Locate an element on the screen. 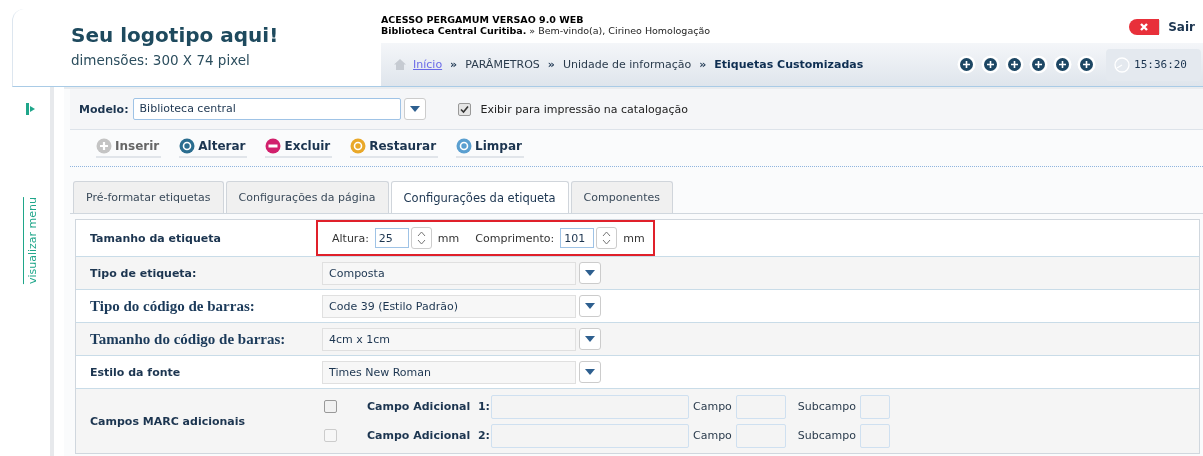 The width and height of the screenshot is (1203, 456). logo-title: Seu logotipo aqui! is located at coordinates (175, 35).